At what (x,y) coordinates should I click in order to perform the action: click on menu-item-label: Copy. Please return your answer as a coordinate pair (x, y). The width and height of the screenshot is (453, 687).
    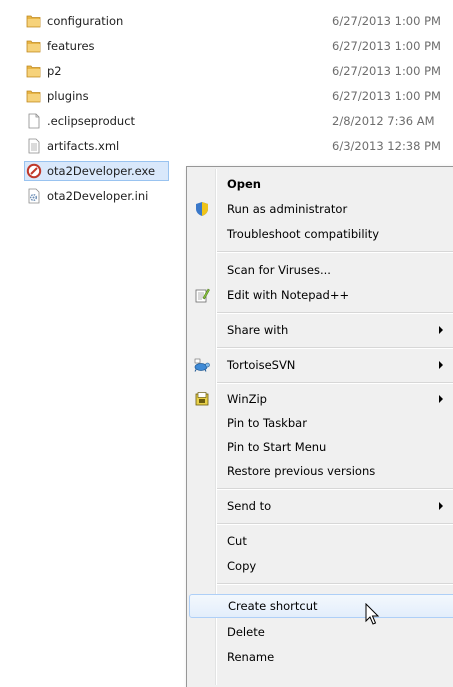
    Looking at the image, I should click on (242, 566).